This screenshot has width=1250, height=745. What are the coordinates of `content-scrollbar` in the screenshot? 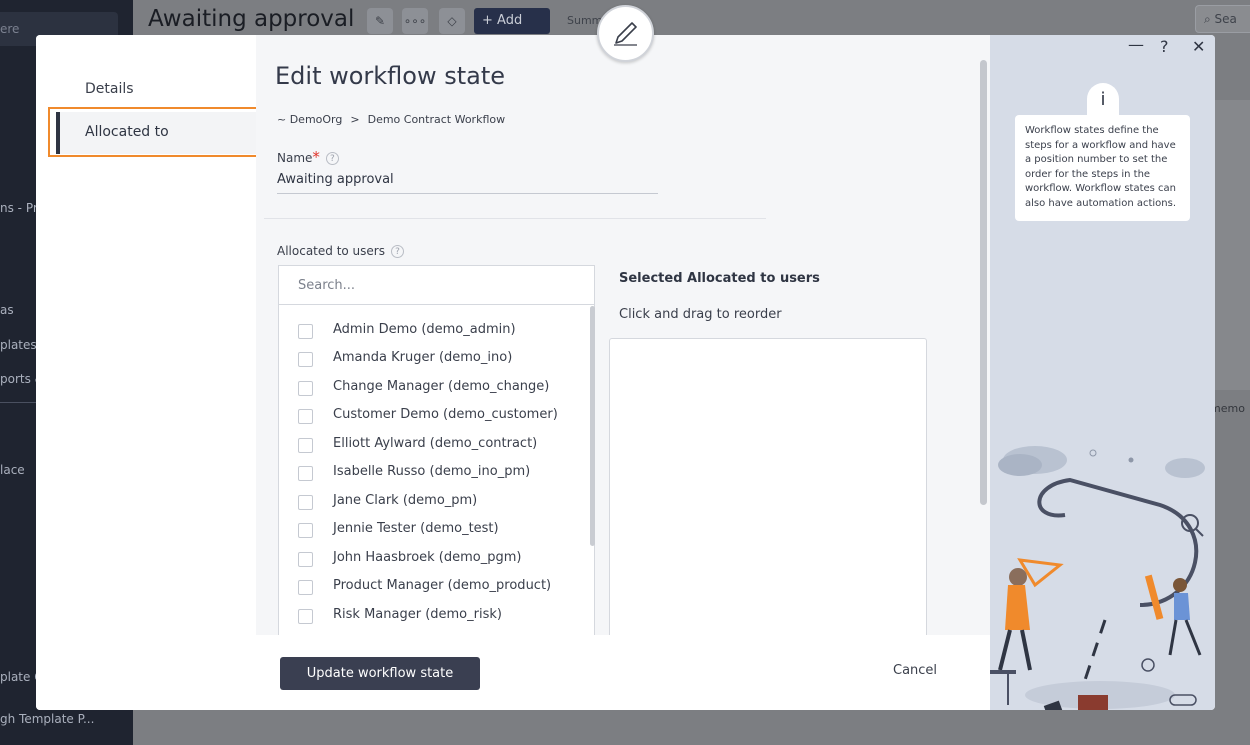 It's located at (983, 282).